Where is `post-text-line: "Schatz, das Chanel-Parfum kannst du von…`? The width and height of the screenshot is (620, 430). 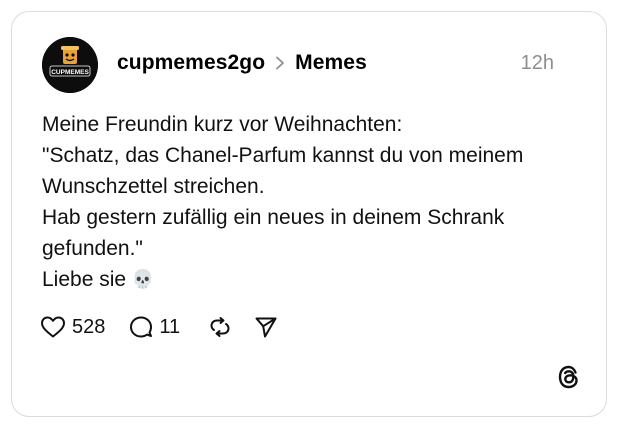 post-text-line: "Schatz, das Chanel-Parfum kannst du von… is located at coordinates (283, 155).